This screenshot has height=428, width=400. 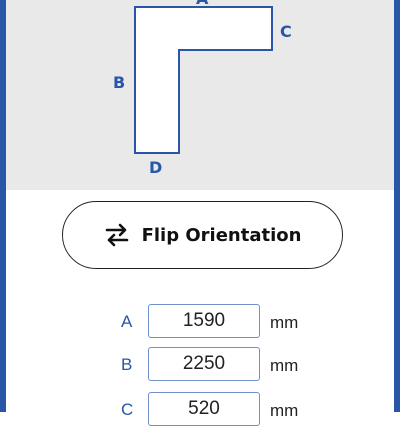 I want to click on dimension-row-c: C mm, so click(x=200, y=410).